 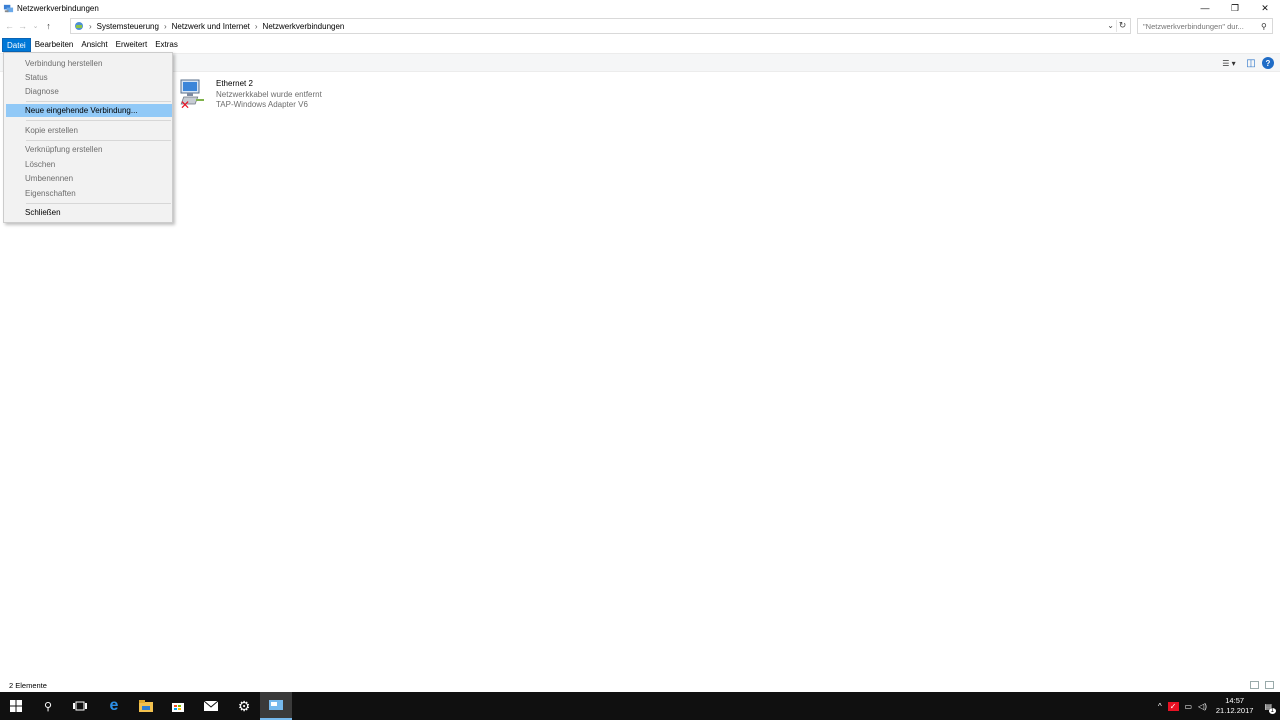 What do you see at coordinates (48, 26) in the screenshot?
I see `up-button: ↑` at bounding box center [48, 26].